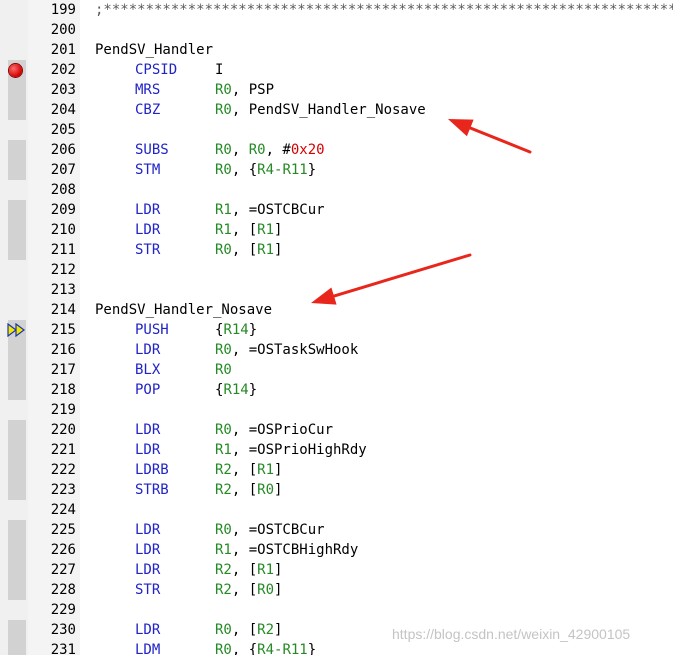 The width and height of the screenshot is (673, 655). Describe the element at coordinates (421, 212) in the screenshot. I see `annotation-layer` at that location.